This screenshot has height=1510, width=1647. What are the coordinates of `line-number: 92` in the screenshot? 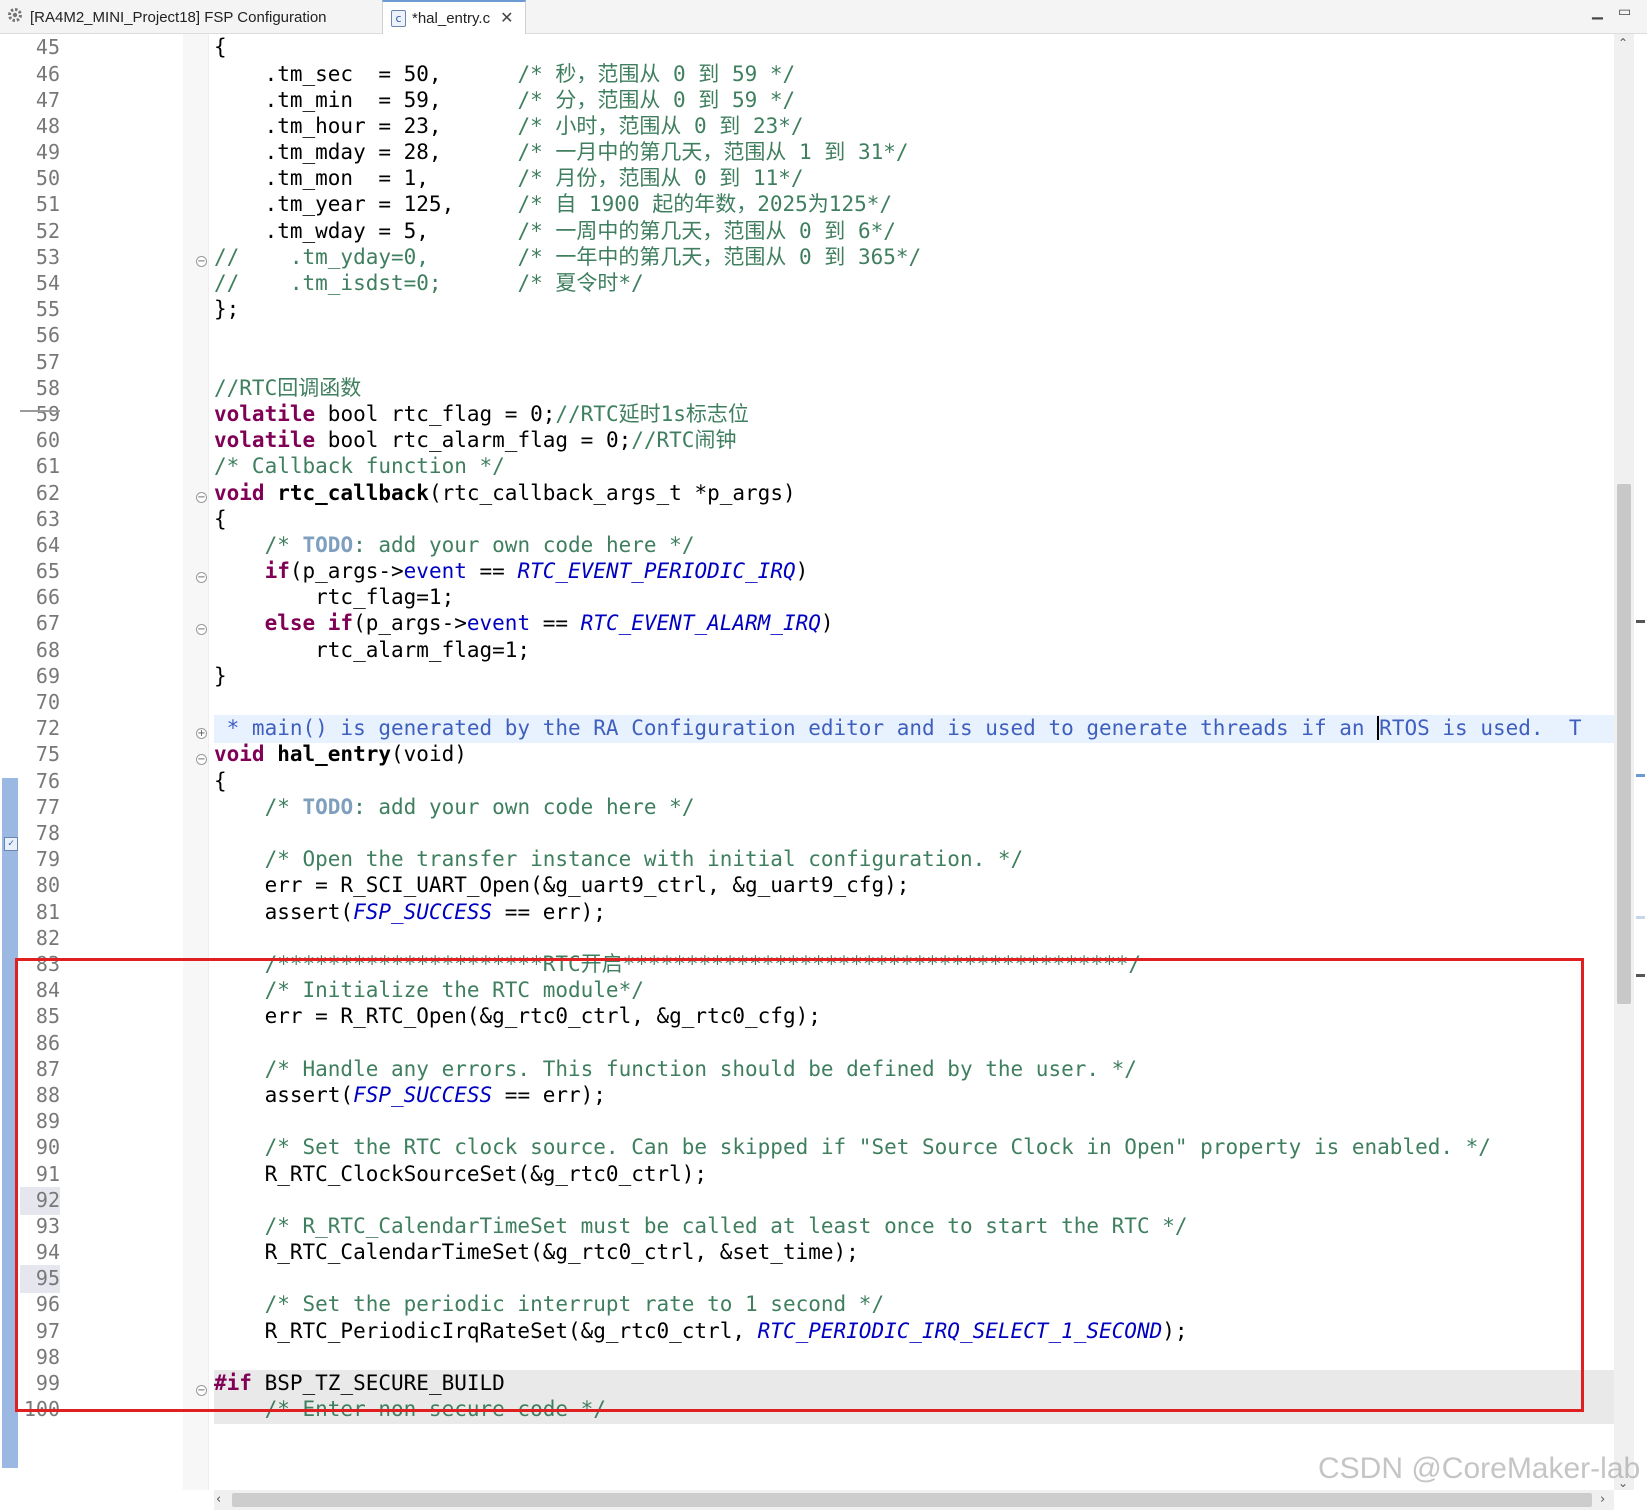 It's located at (40, 1201).